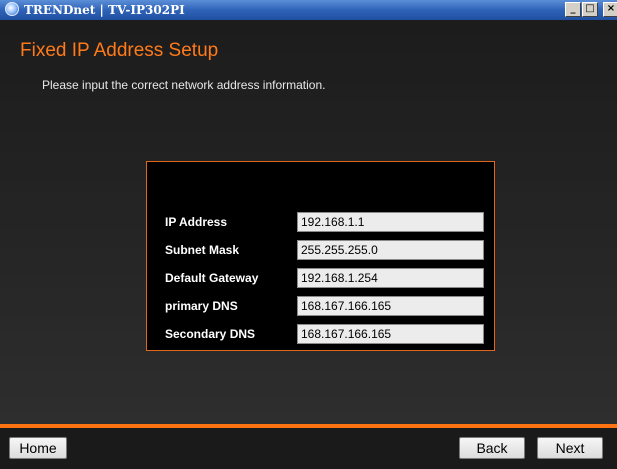  Describe the element at coordinates (212, 278) in the screenshot. I see `default-gateway-label: Default Gateway` at that location.